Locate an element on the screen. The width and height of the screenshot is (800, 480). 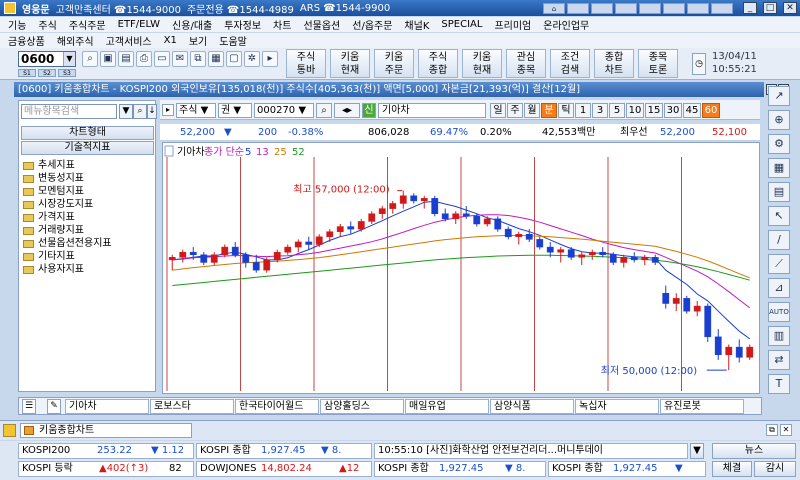
close-icon: ✕ is located at coordinates (790, 8).